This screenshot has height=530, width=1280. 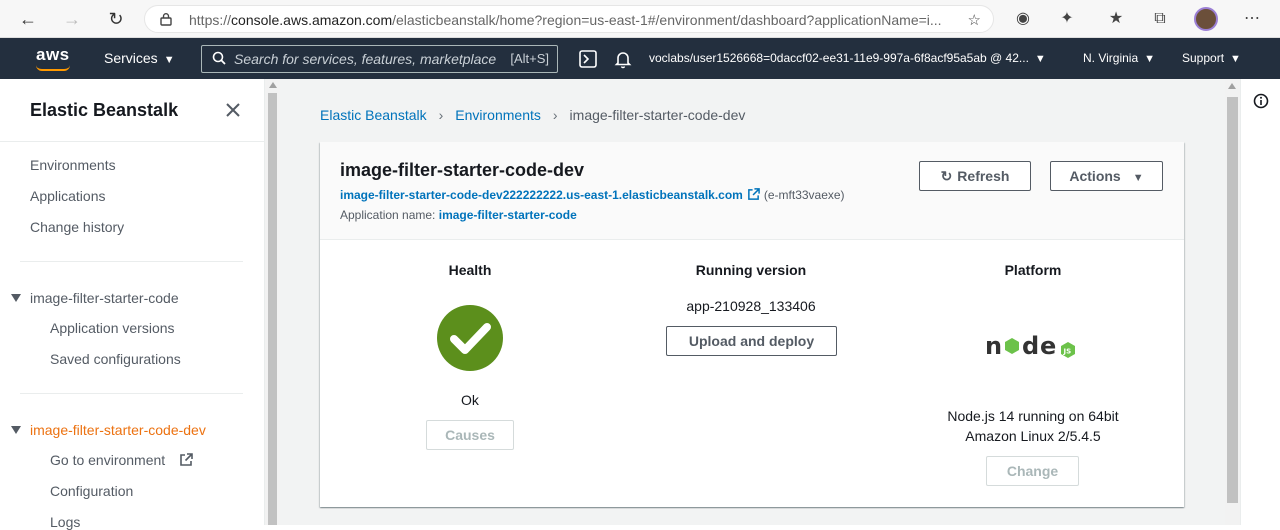 What do you see at coordinates (1206, 19) in the screenshot?
I see `profile-avatar` at bounding box center [1206, 19].